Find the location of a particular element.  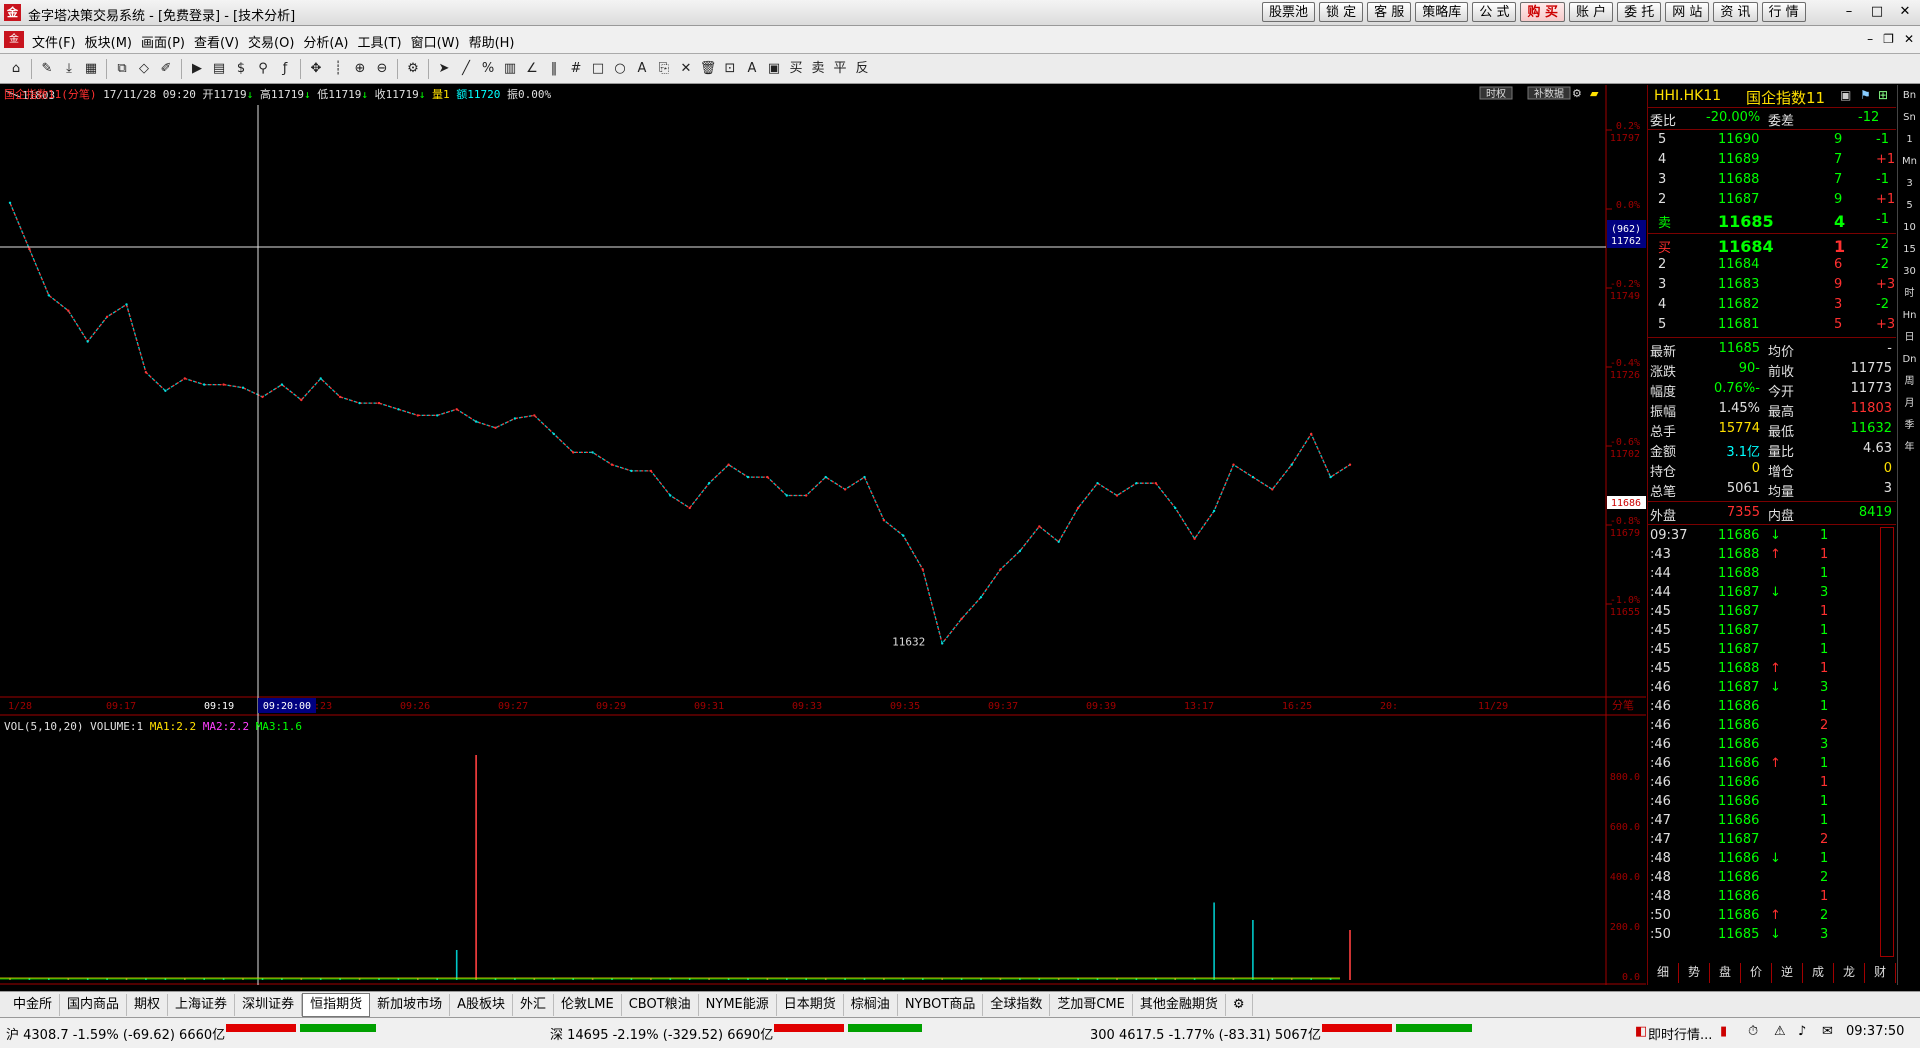

menu-item-6: 工具(T) is located at coordinates (383, 41).